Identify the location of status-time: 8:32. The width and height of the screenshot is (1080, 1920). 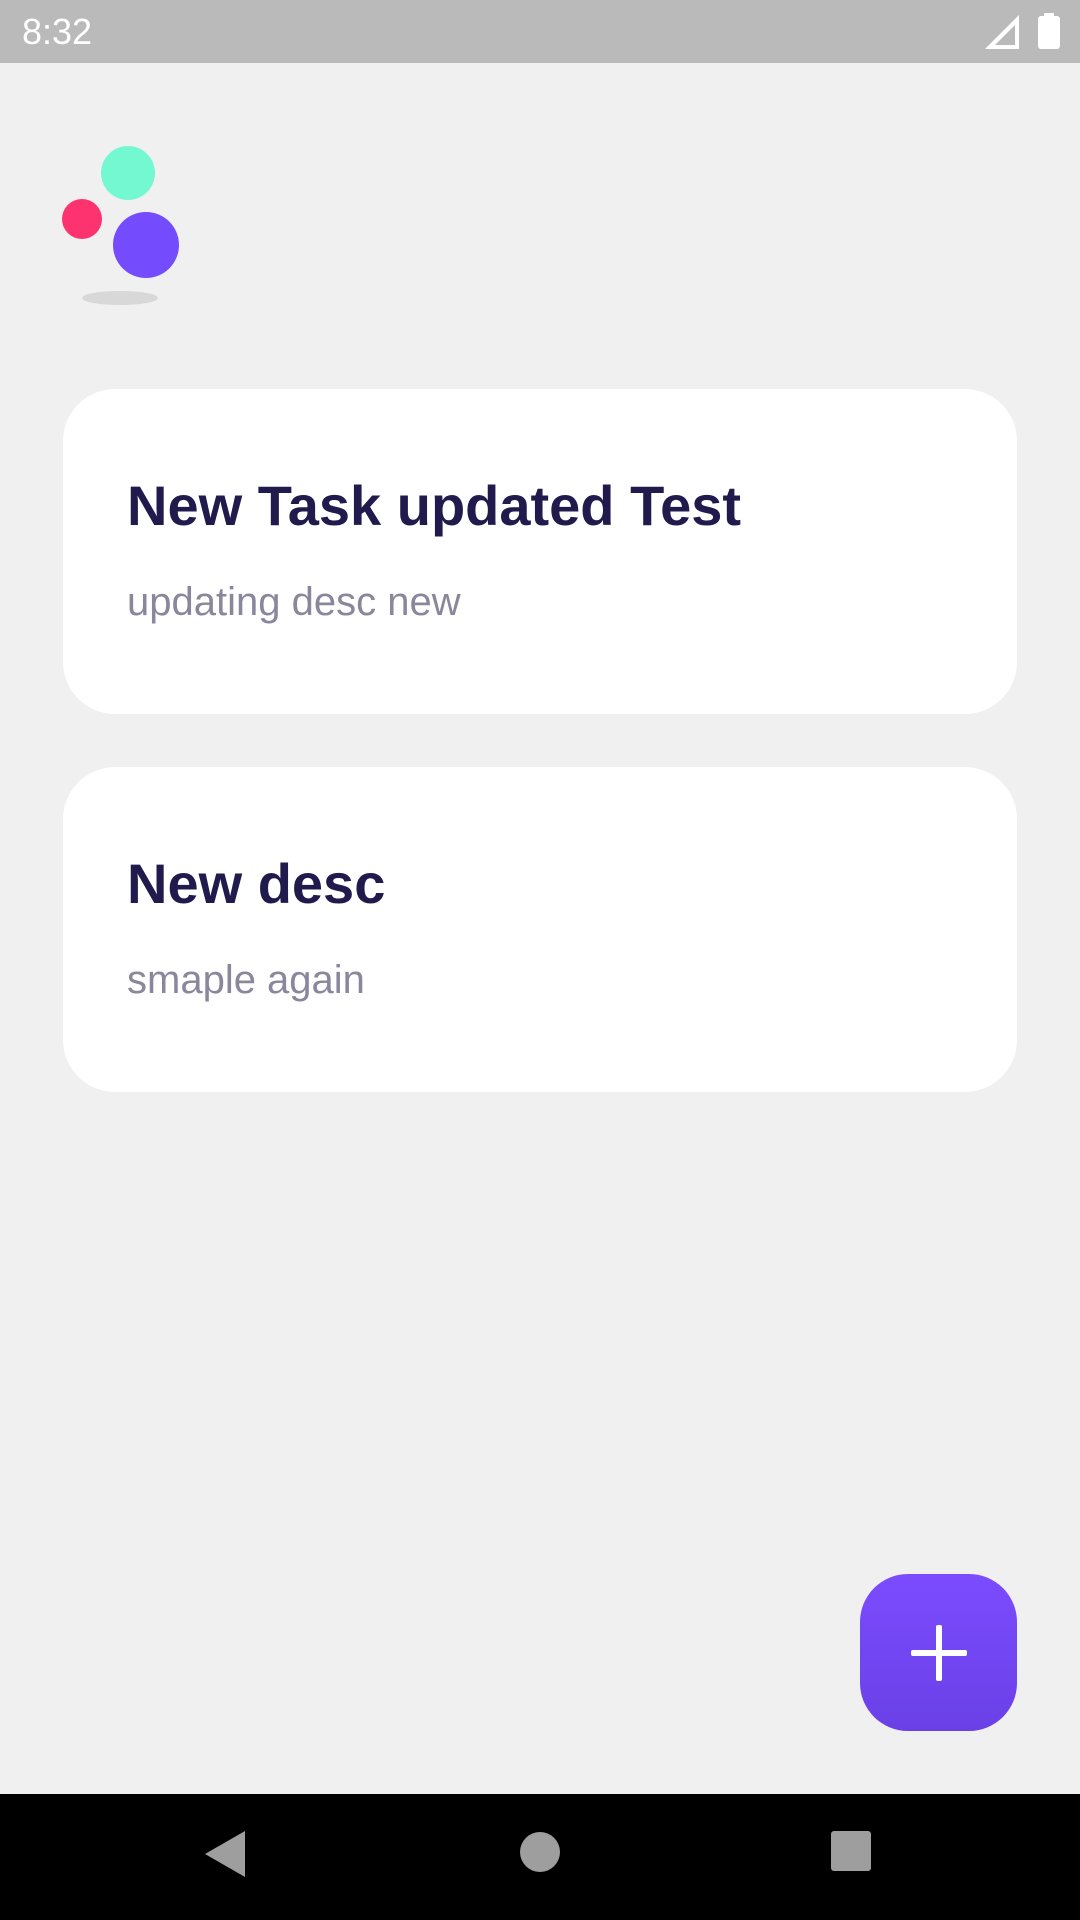
(57, 31).